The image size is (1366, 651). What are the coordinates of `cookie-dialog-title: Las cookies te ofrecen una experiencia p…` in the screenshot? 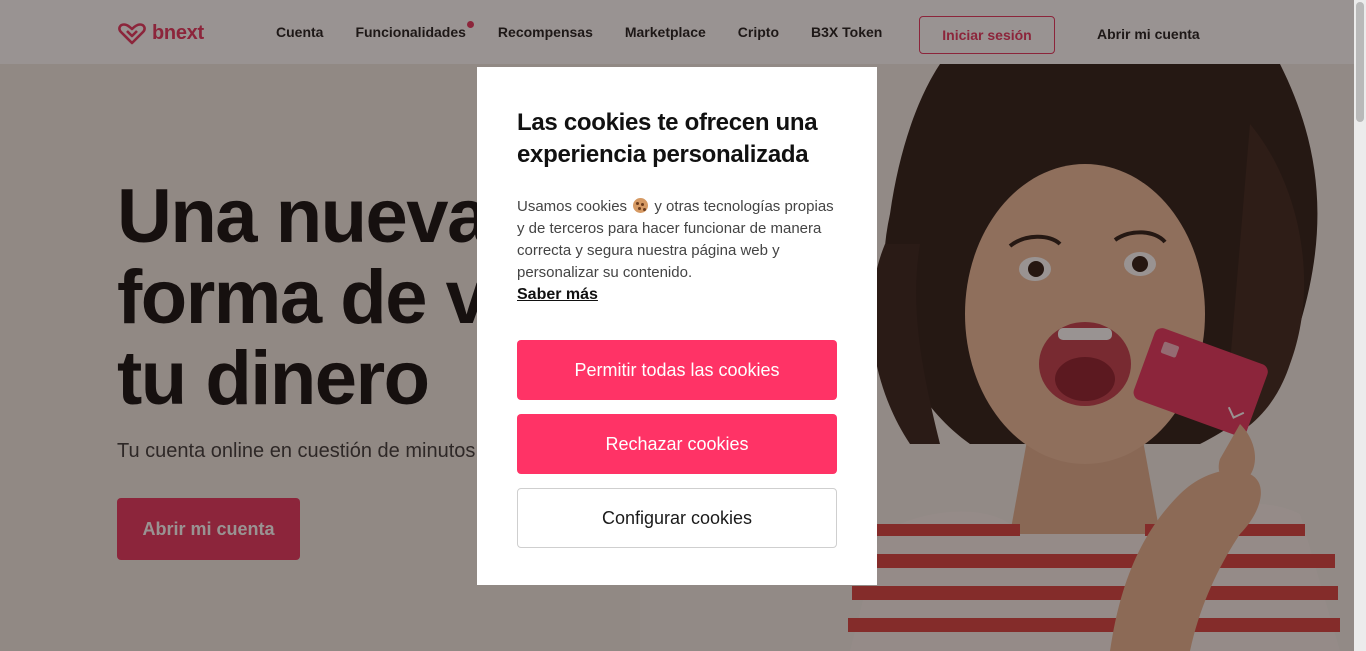 It's located at (667, 138).